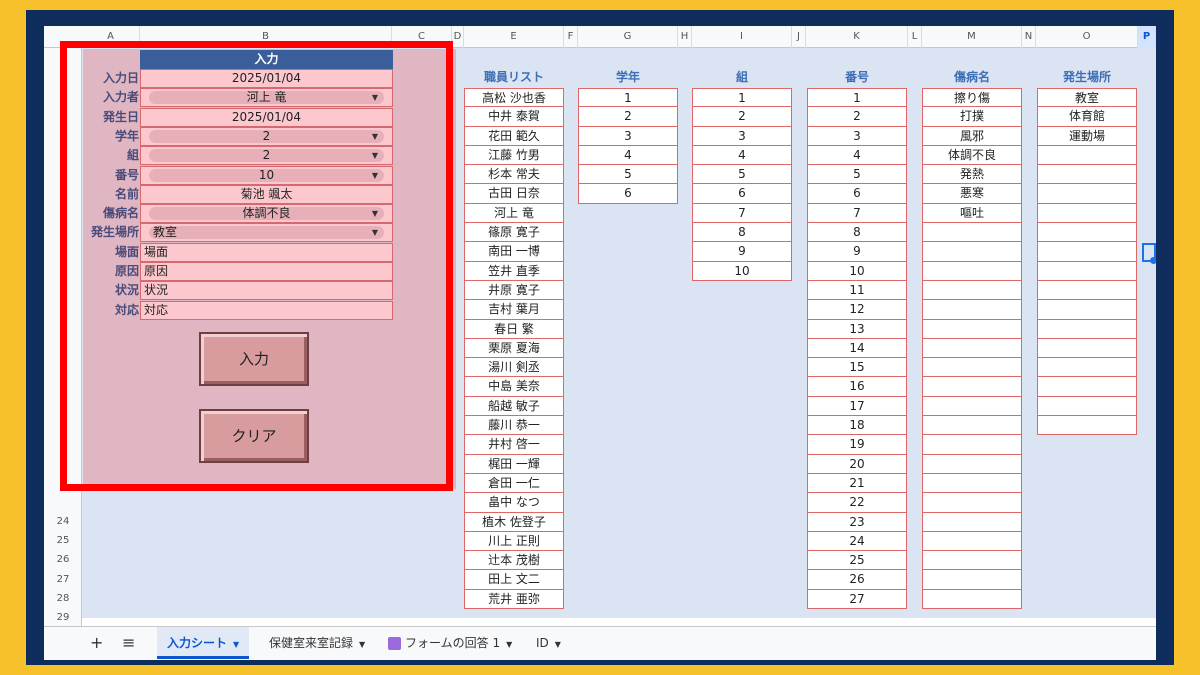 This screenshot has width=1200, height=675. I want to click on number-list-cell: 5, so click(857, 175).